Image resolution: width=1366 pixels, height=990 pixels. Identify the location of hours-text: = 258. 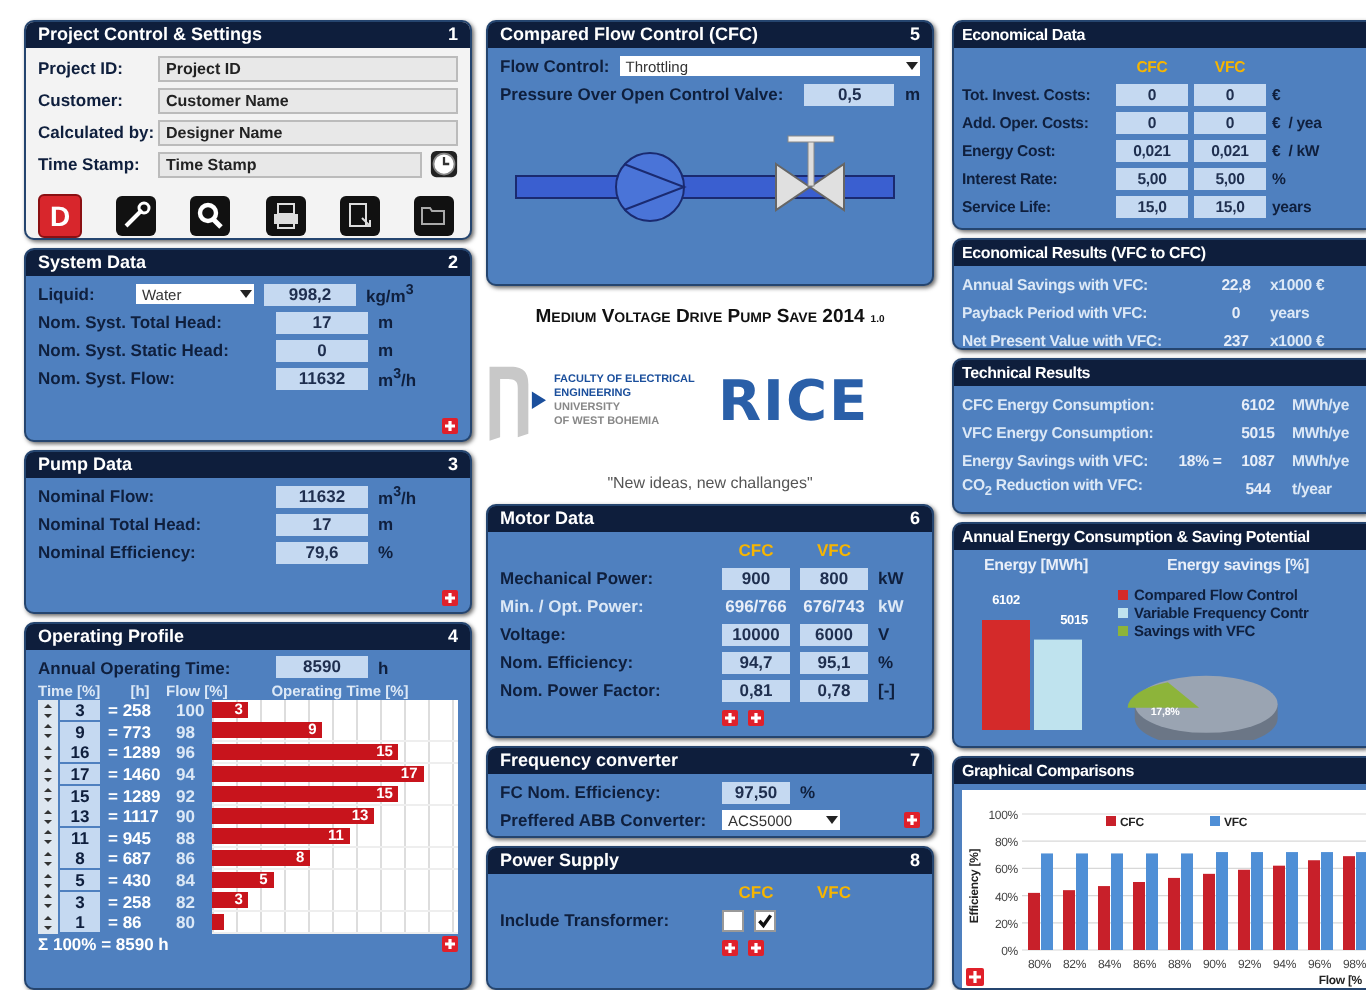
(130, 710).